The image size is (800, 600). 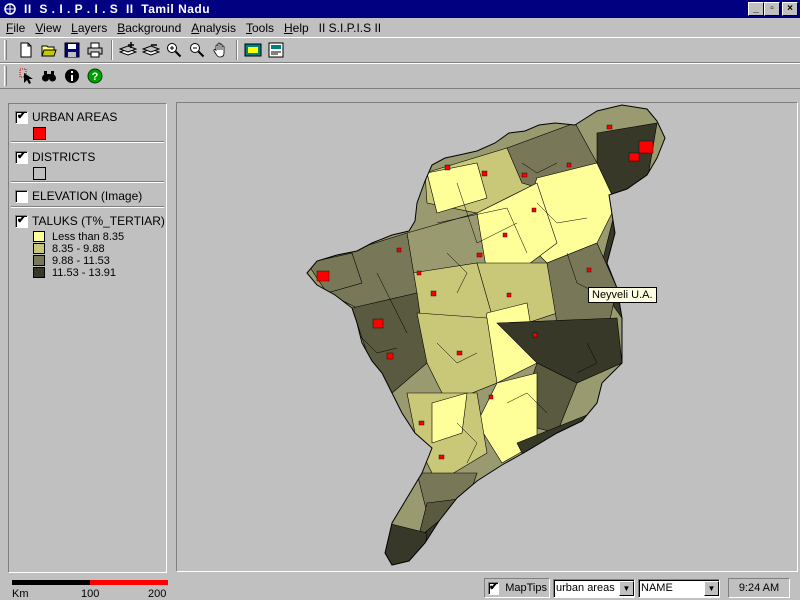 I want to click on legend-class: 11.53 - 13.91, so click(x=87, y=272).